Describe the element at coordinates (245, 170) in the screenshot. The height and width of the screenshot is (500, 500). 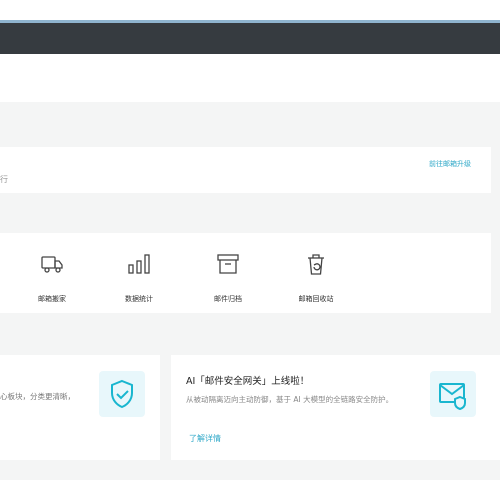
I see `upgrade-card: 行 前往邮箱升级` at that location.